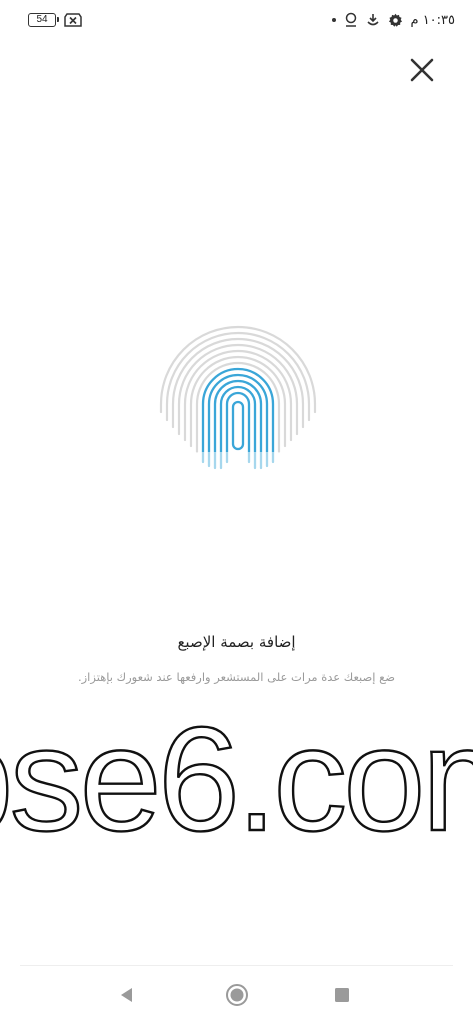 The width and height of the screenshot is (473, 1024). I want to click on location-icon, so click(350, 19).